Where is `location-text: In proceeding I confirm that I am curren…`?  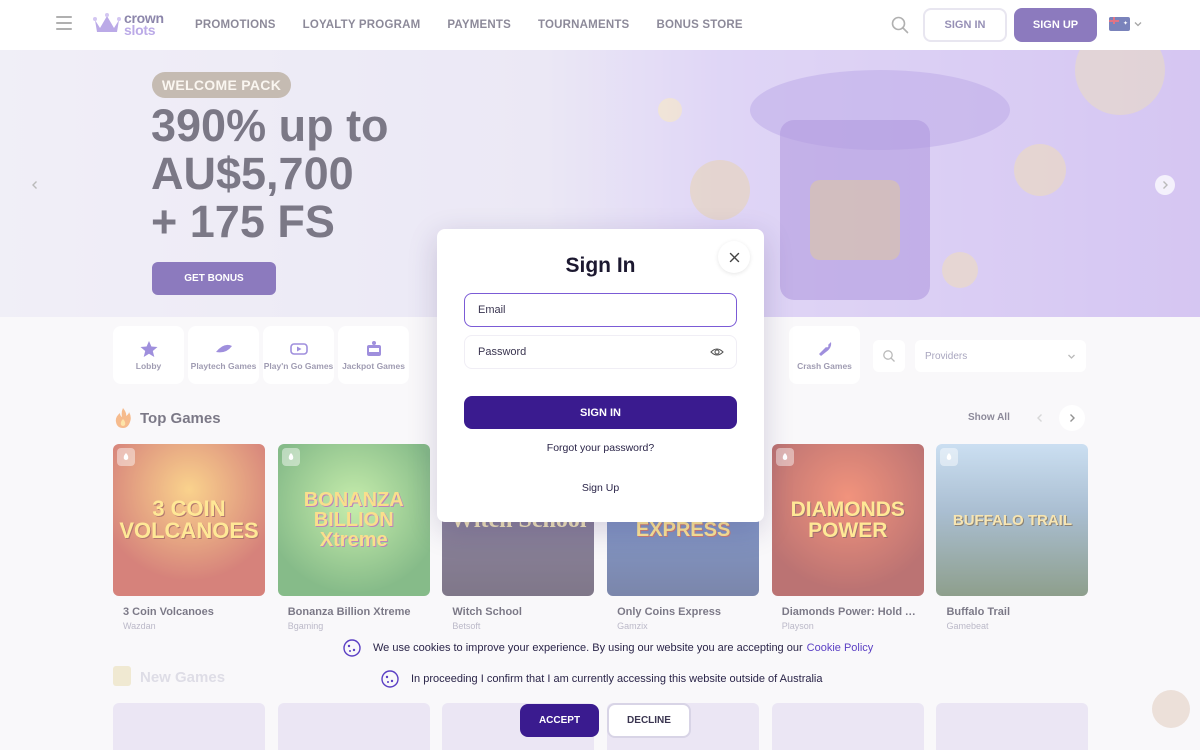 location-text: In proceeding I confirm that I am curren… is located at coordinates (617, 679).